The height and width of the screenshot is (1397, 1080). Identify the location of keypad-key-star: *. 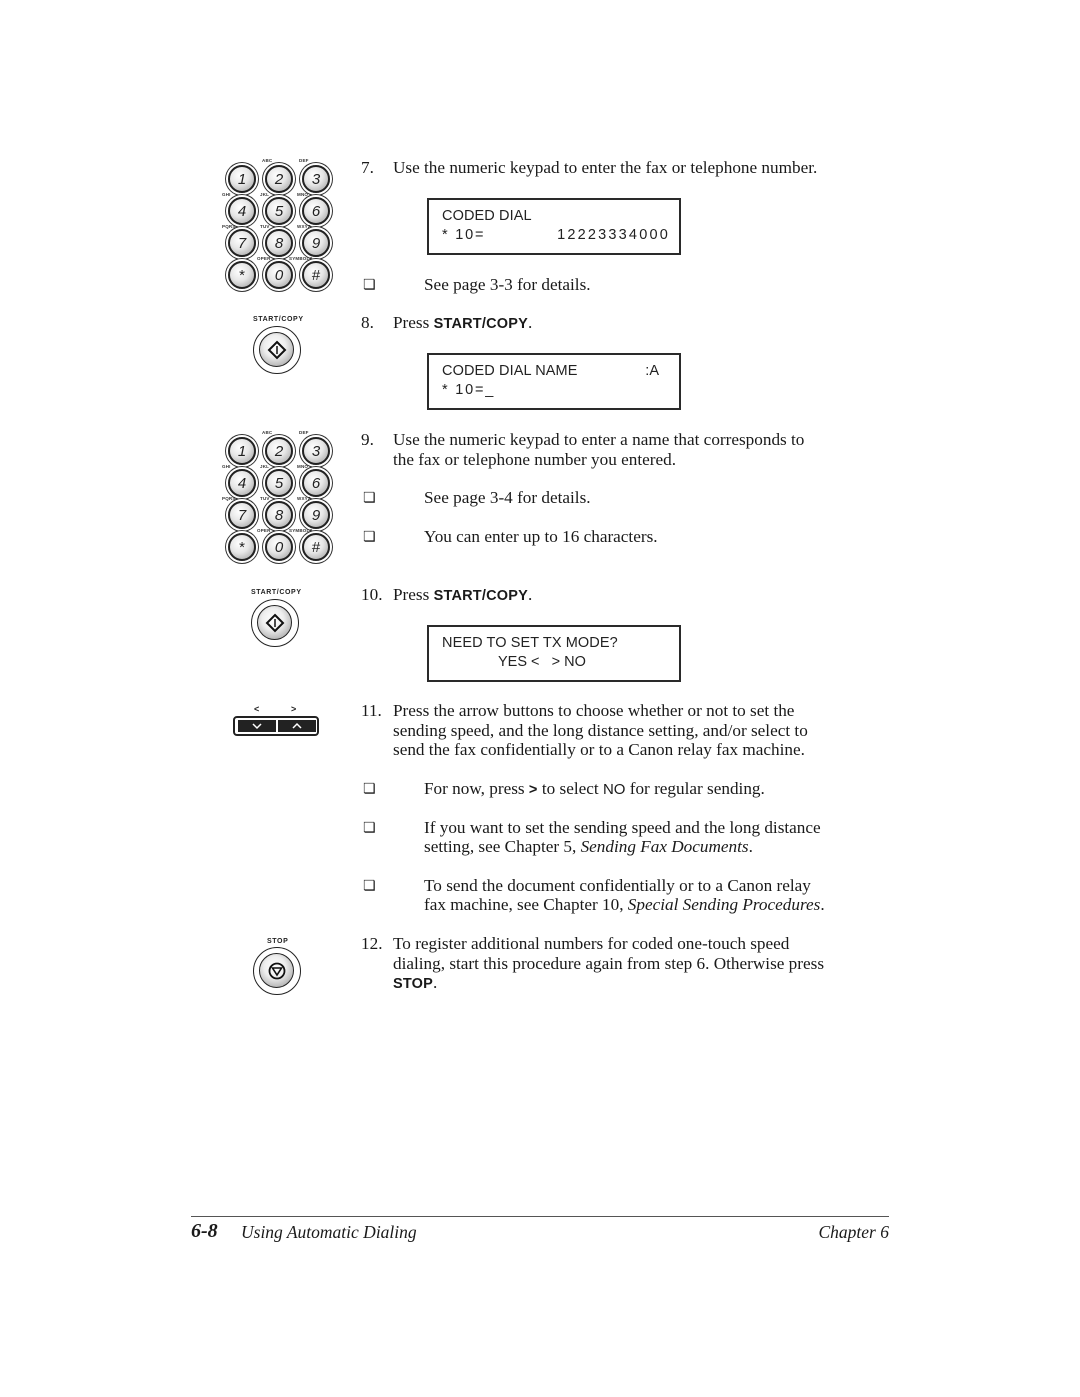
(242, 275).